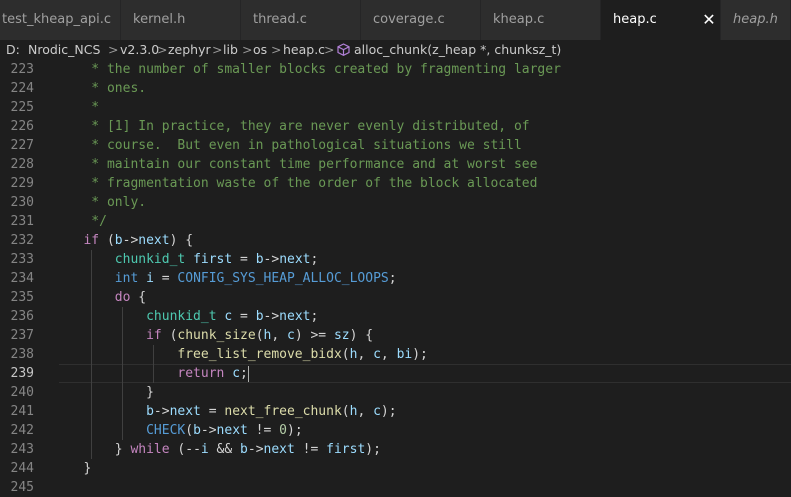  I want to click on line-number: 235, so click(22, 297).